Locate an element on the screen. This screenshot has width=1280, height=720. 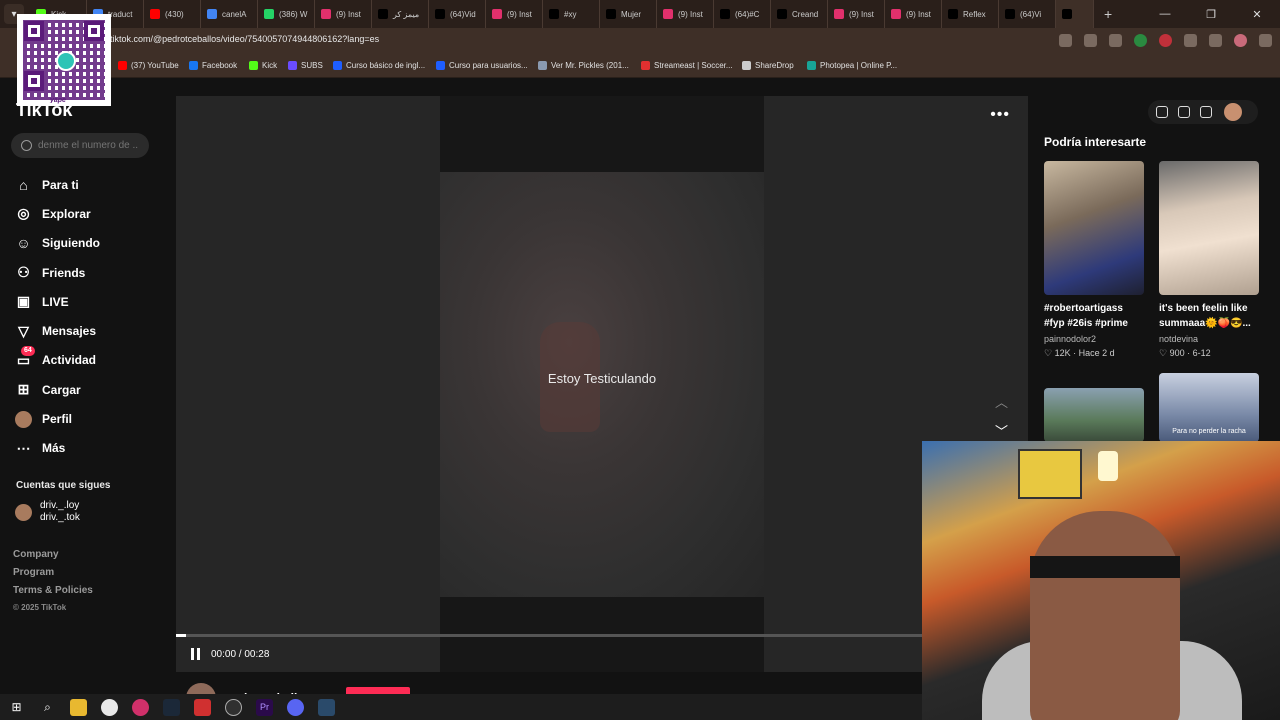
browser-tab: canelA is located at coordinates (229, 14).